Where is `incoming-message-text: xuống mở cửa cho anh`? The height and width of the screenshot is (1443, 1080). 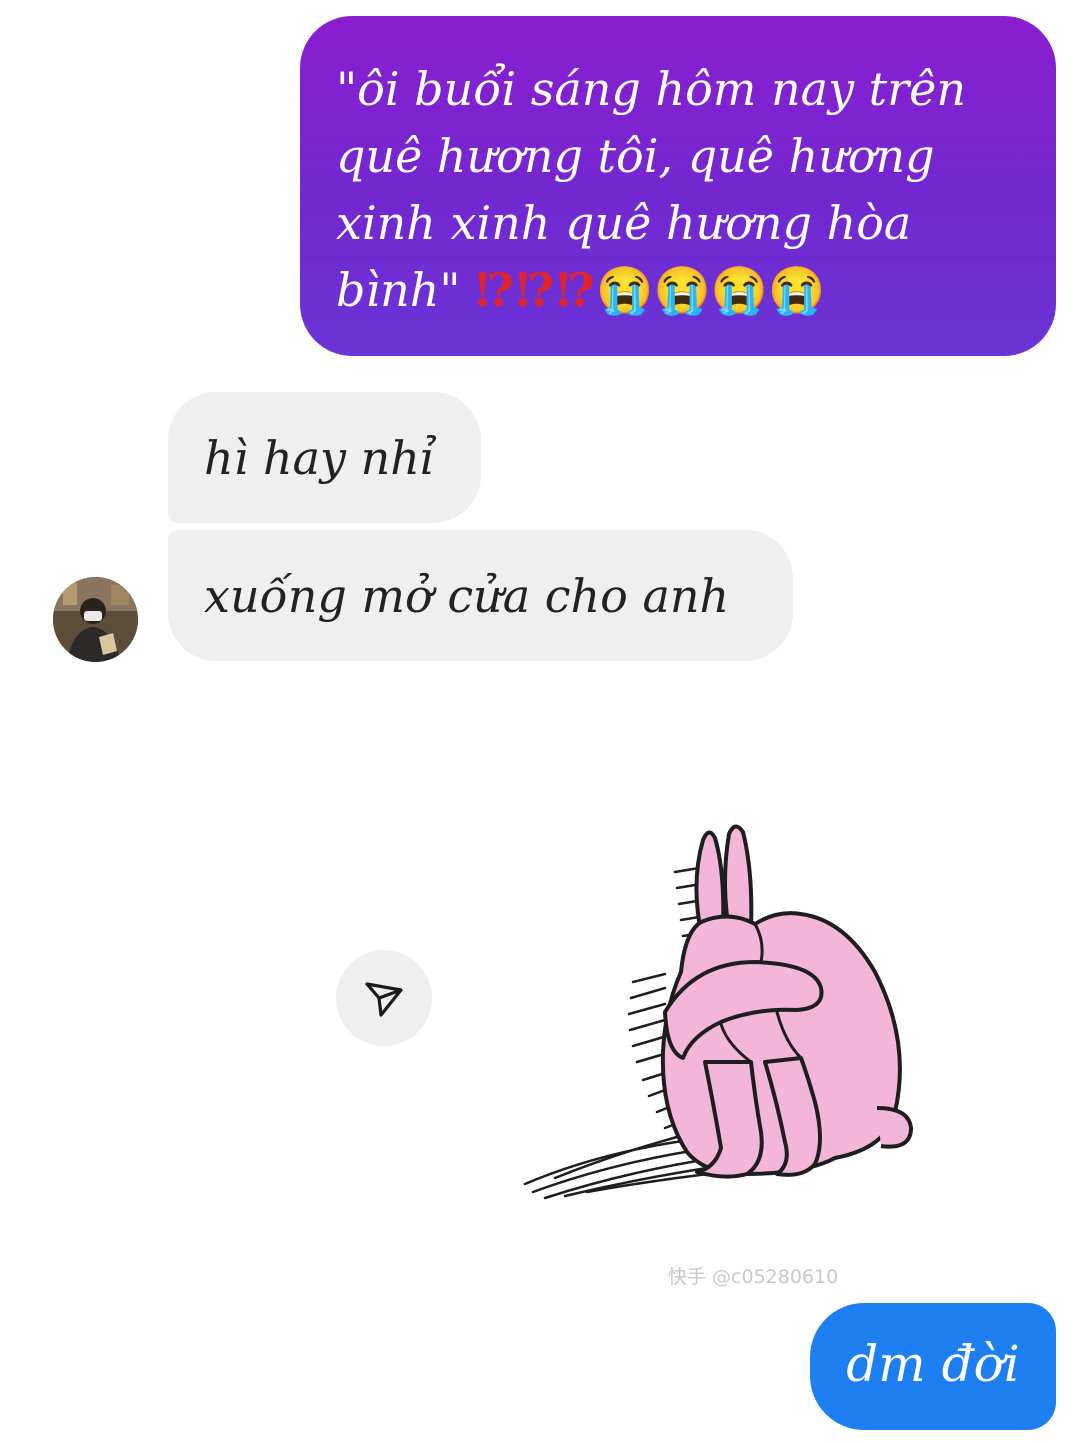
incoming-message-text: xuống mở cửa cho anh is located at coordinates (467, 595).